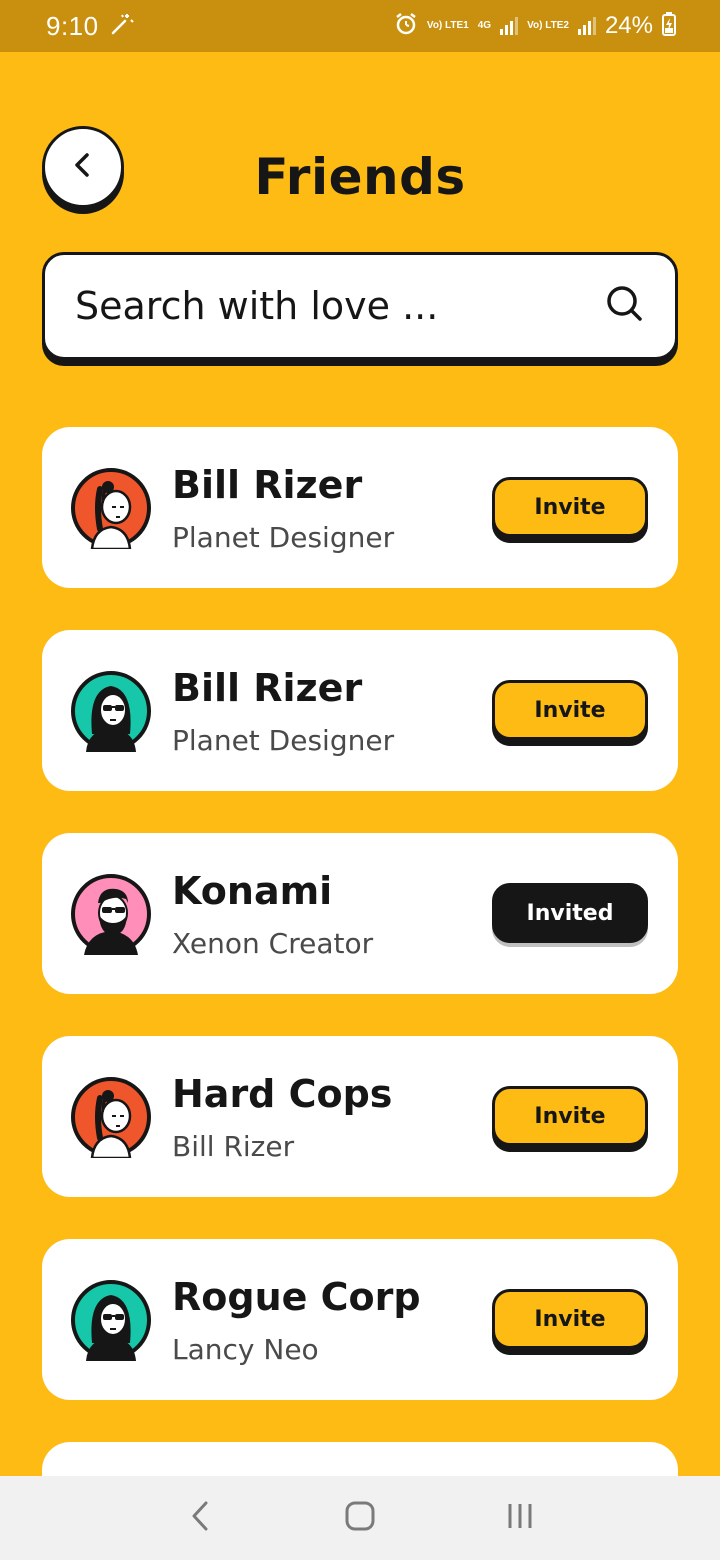 The width and height of the screenshot is (720, 1560). What do you see at coordinates (273, 943) in the screenshot?
I see `friend-role: Xenon Creator` at bounding box center [273, 943].